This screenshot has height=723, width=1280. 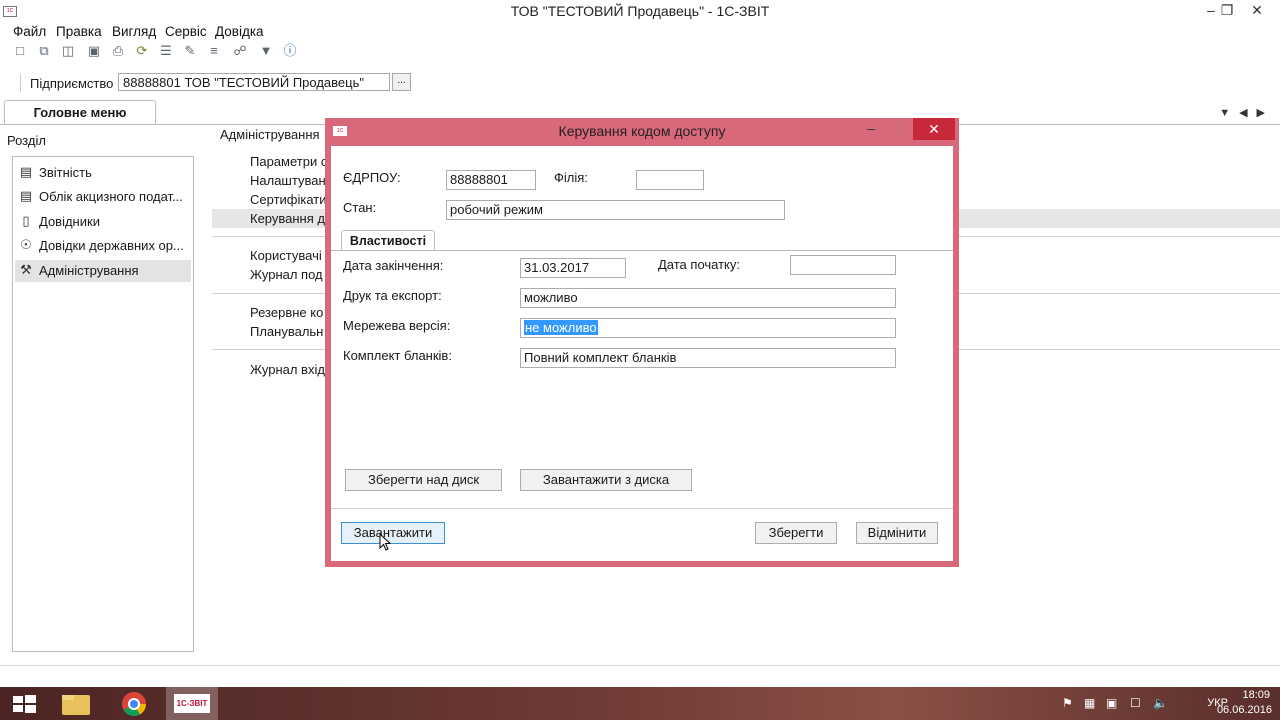 What do you see at coordinates (571, 177) in the screenshot?
I see `branch-label: Філія:` at bounding box center [571, 177].